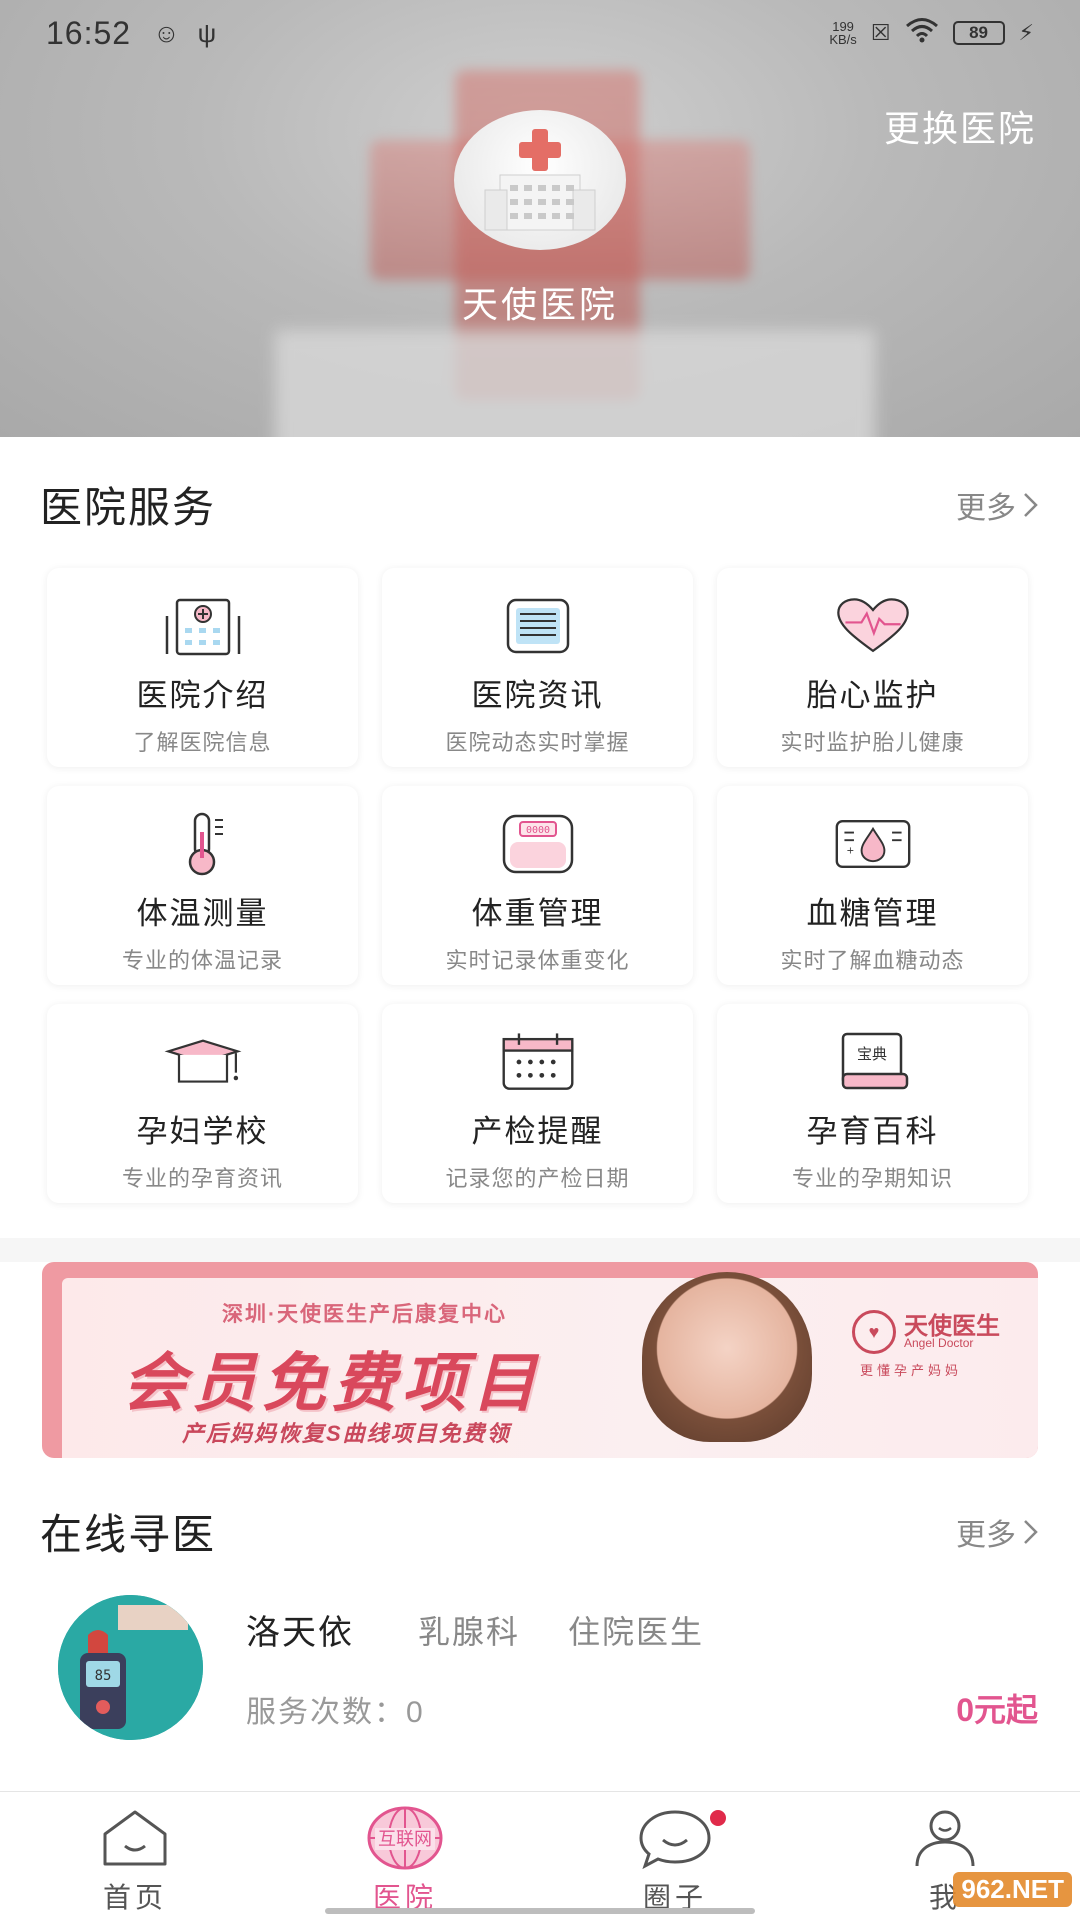 This screenshot has height=1920, width=1080. I want to click on unread-badge, so click(718, 1818).